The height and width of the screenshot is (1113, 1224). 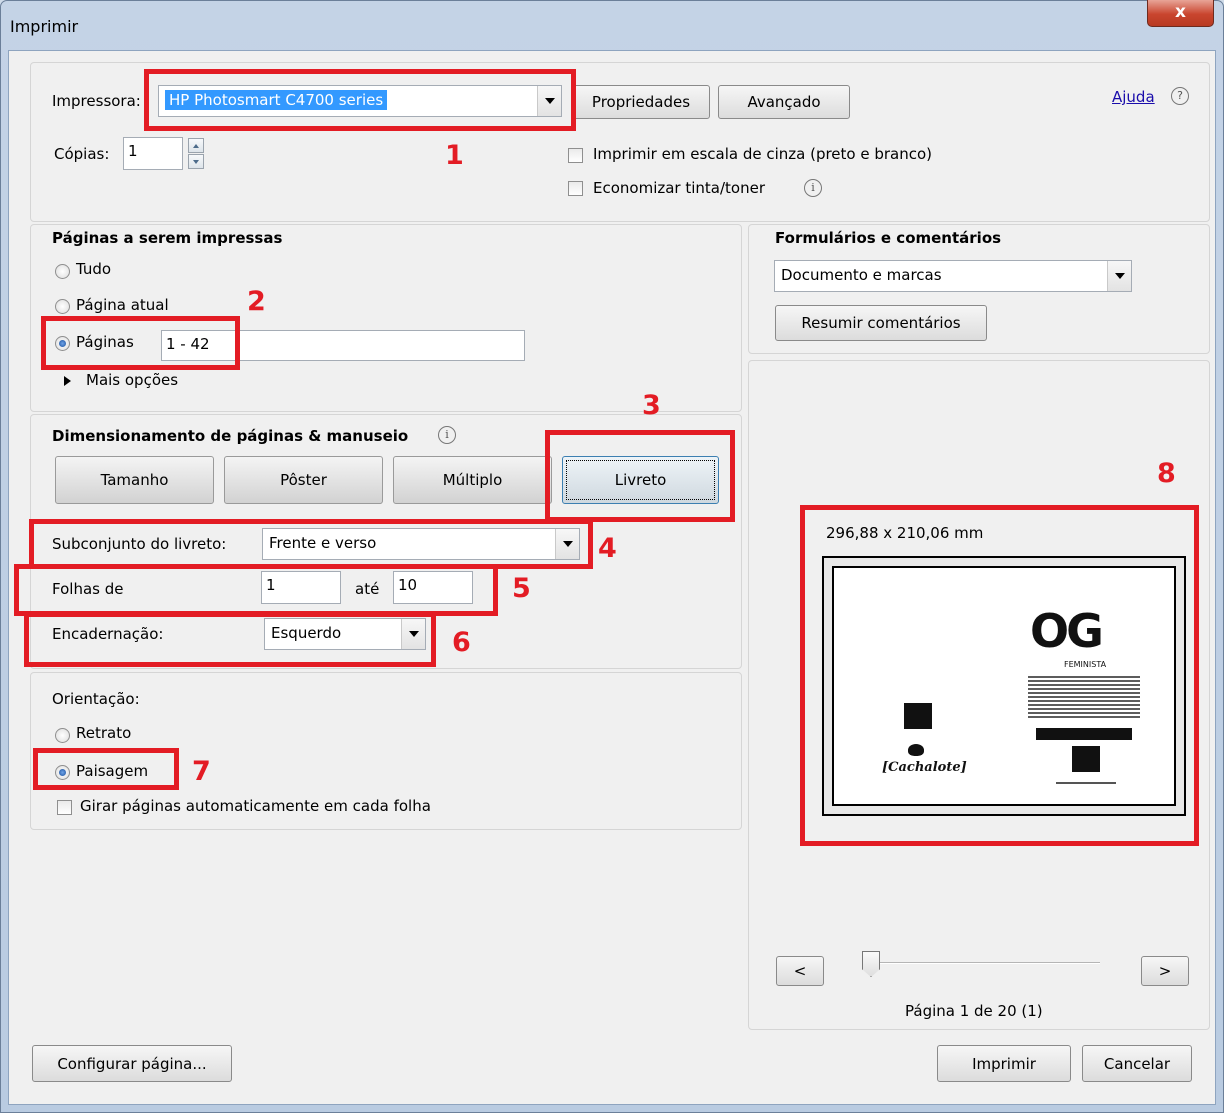 I want to click on chevron-down-icon, so click(x=1119, y=276).